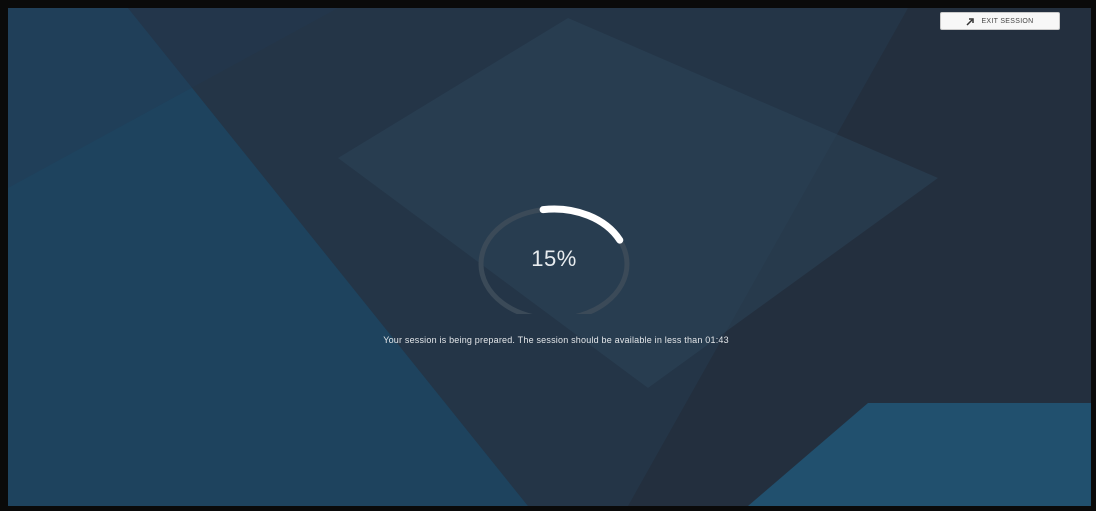 The width and height of the screenshot is (1096, 511). Describe the element at coordinates (581, 224) in the screenshot. I see `progress-ring-fill` at that location.